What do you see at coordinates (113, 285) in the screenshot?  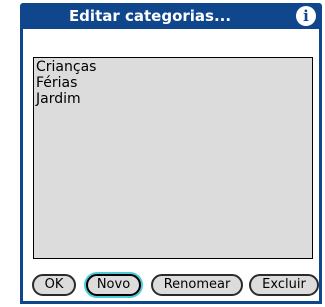 I see `new-button: Novo` at bounding box center [113, 285].